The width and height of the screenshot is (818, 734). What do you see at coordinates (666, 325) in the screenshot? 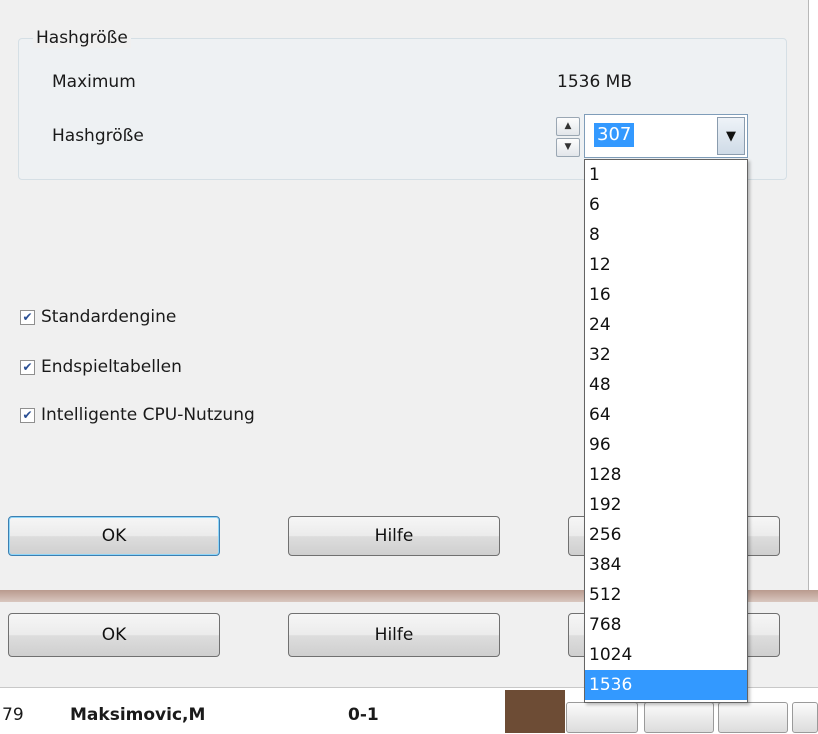
I see `dropdown-option: 24` at bounding box center [666, 325].